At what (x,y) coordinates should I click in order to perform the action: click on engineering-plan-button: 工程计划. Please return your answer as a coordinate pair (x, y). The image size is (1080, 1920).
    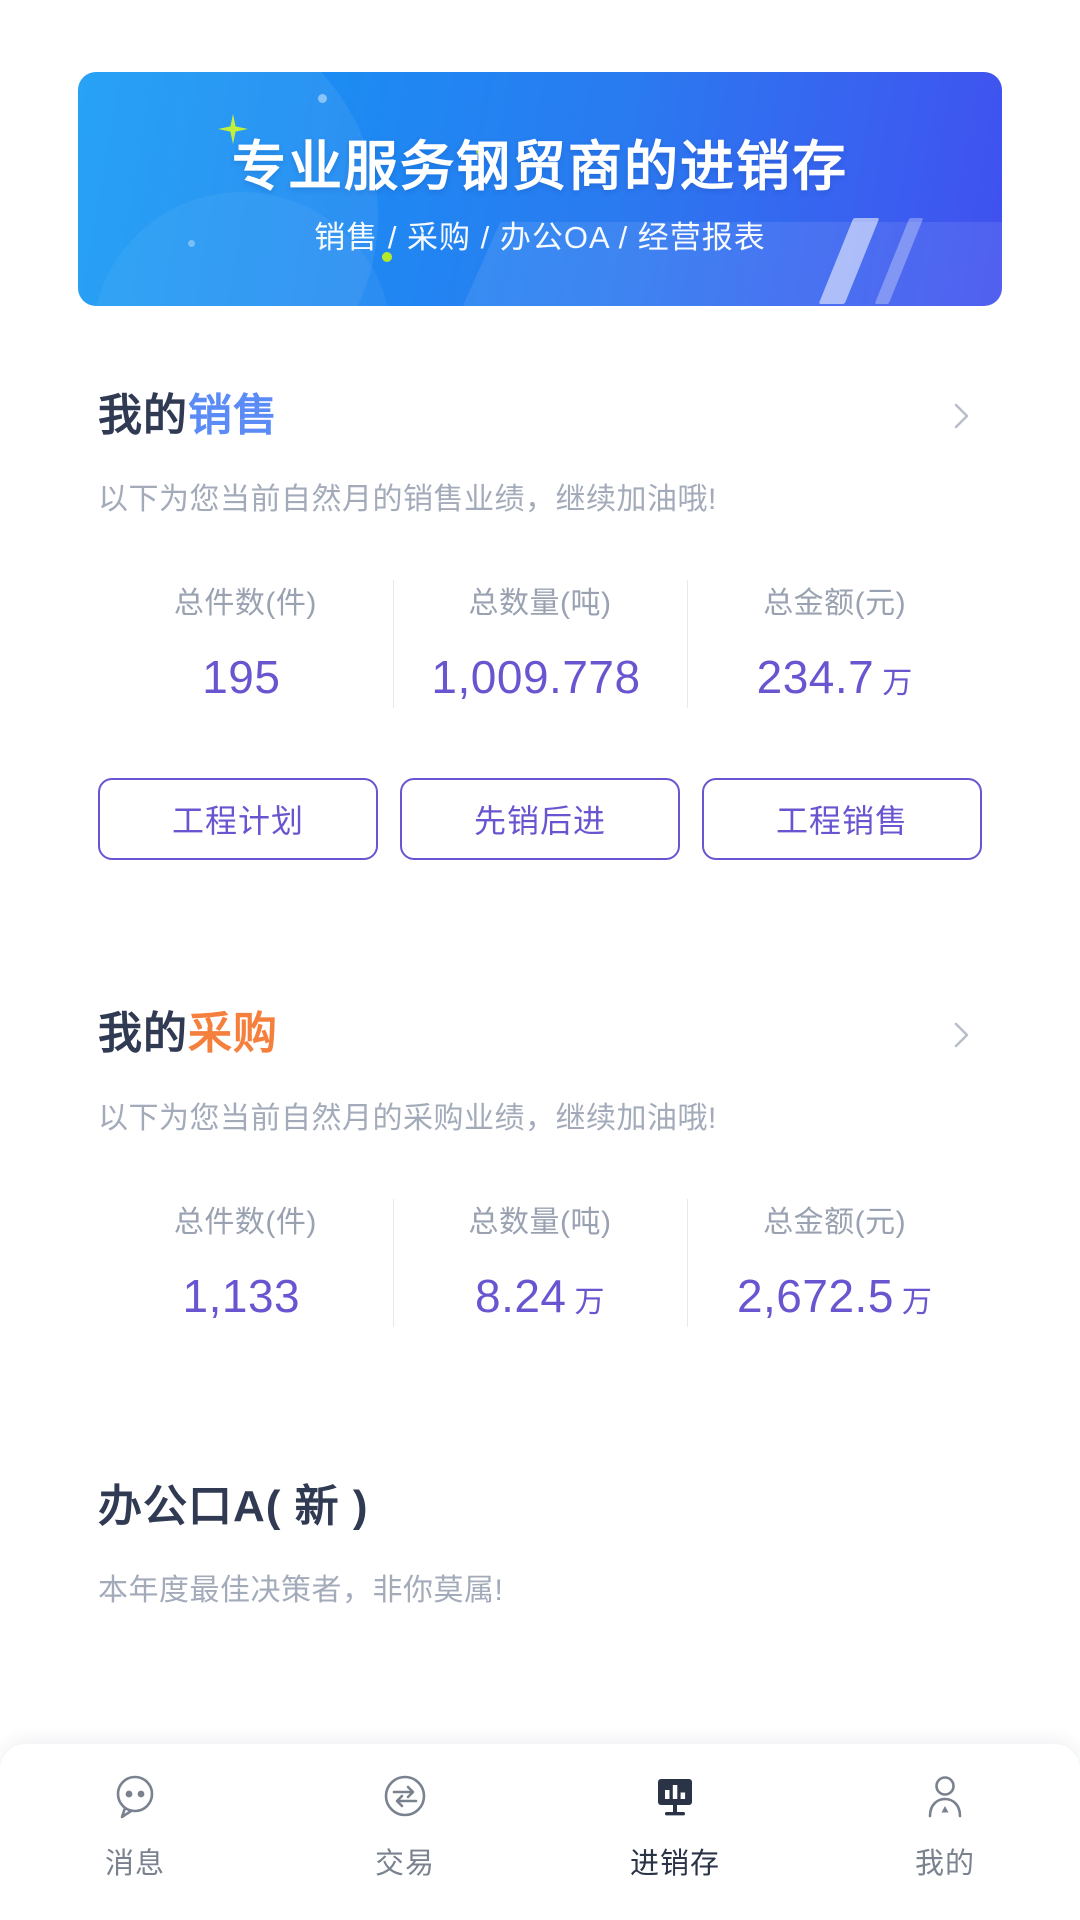
    Looking at the image, I should click on (238, 819).